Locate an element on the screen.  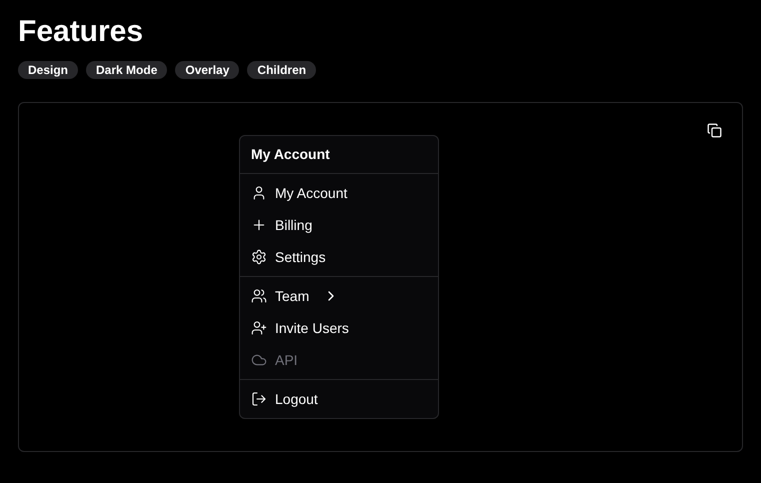
page-title: Features is located at coordinates (81, 32).